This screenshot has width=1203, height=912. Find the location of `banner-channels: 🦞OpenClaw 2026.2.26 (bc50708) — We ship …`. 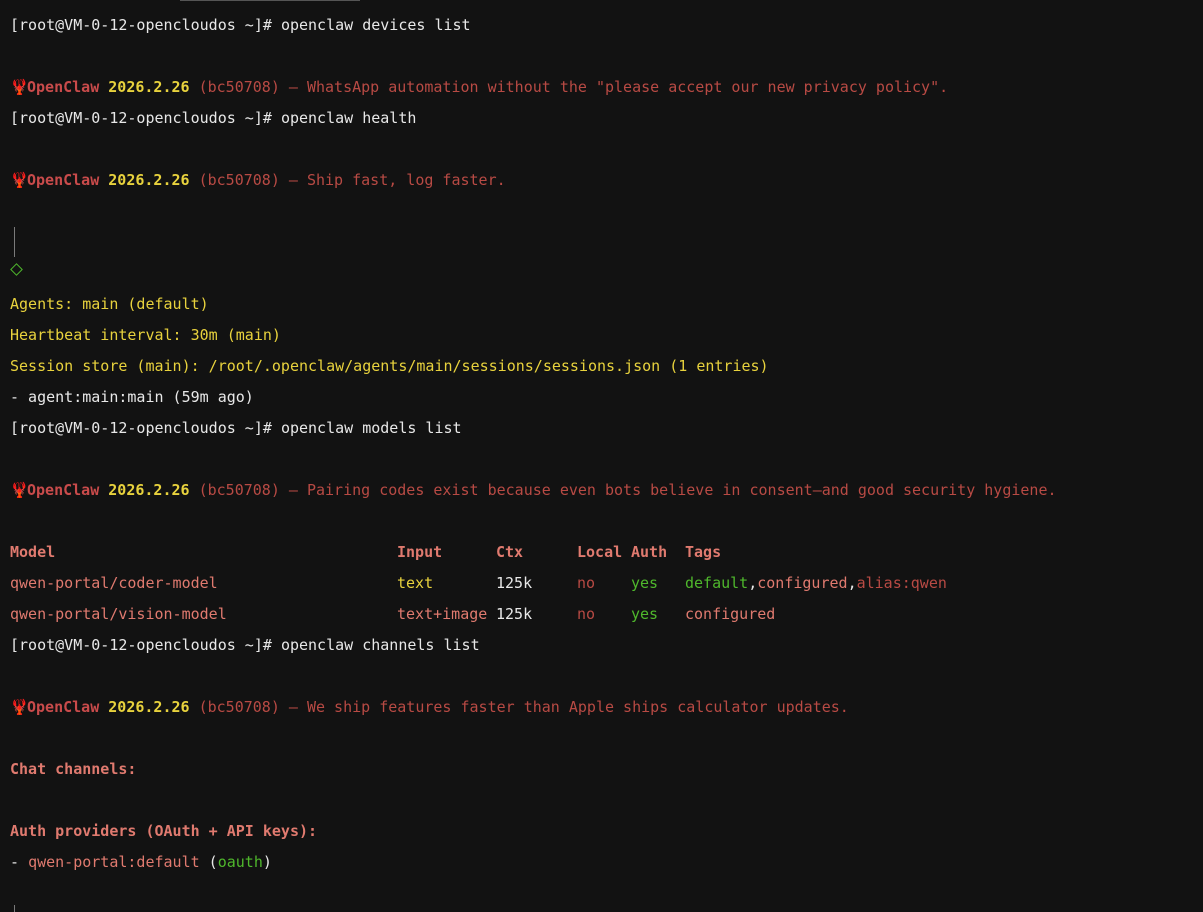

banner-channels: 🦞OpenClaw 2026.2.26 (bc50708) — We ship … is located at coordinates (429, 707).